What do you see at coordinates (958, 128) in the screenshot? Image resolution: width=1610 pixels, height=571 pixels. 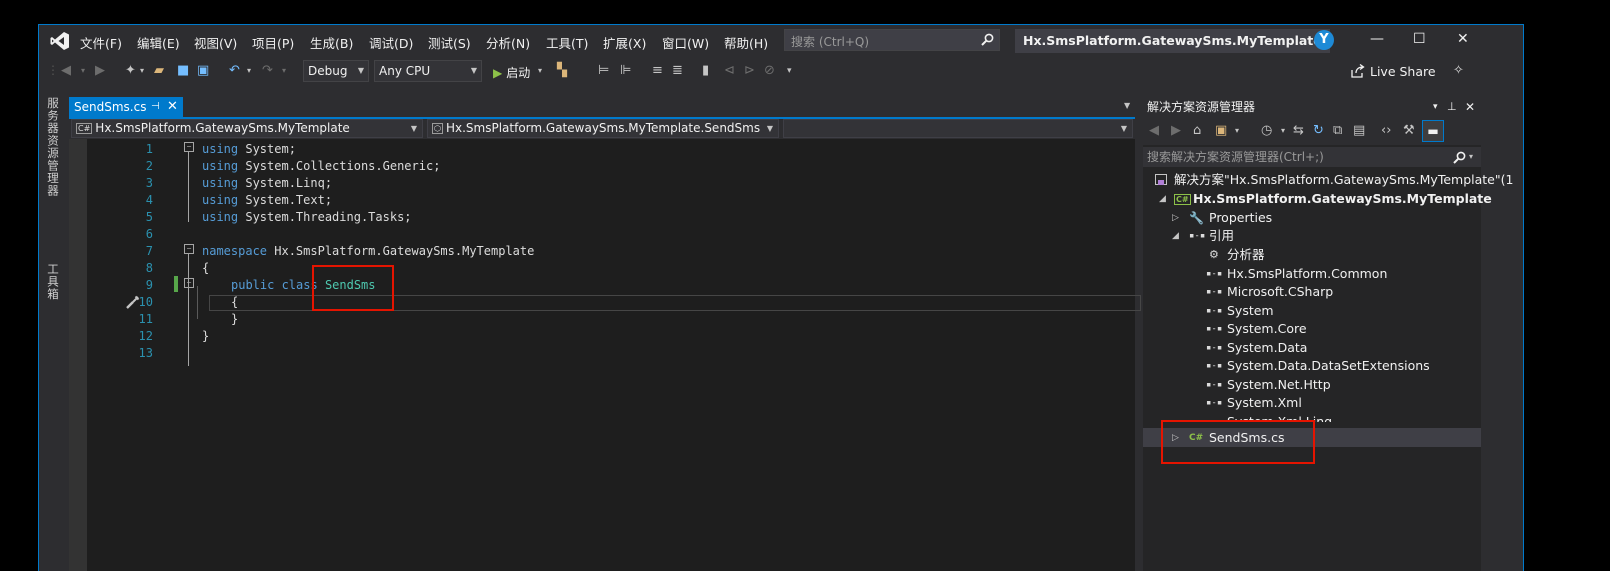 I see `member-dropdown: ▼` at bounding box center [958, 128].